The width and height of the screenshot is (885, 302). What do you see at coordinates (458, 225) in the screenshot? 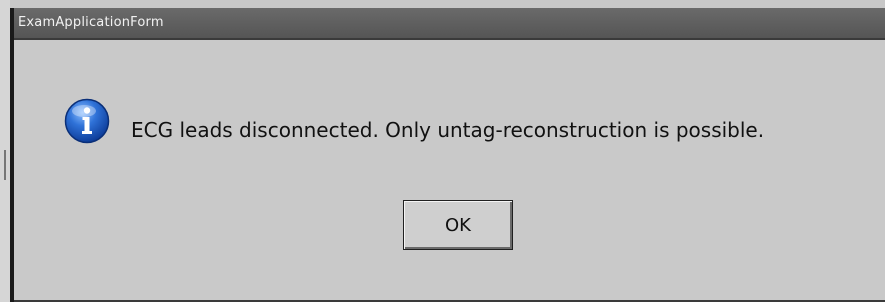
I see `ok-button: OK` at bounding box center [458, 225].